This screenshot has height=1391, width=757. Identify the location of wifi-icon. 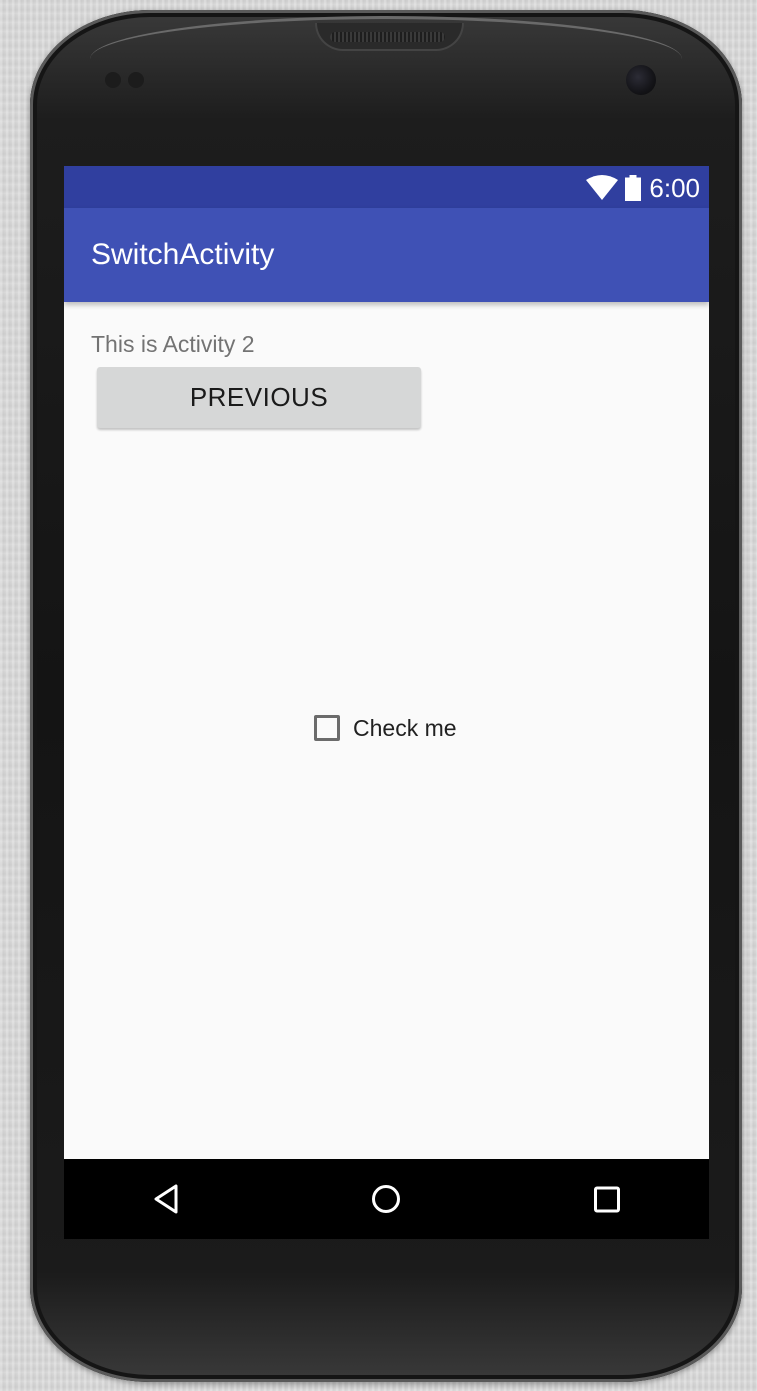
(602, 187).